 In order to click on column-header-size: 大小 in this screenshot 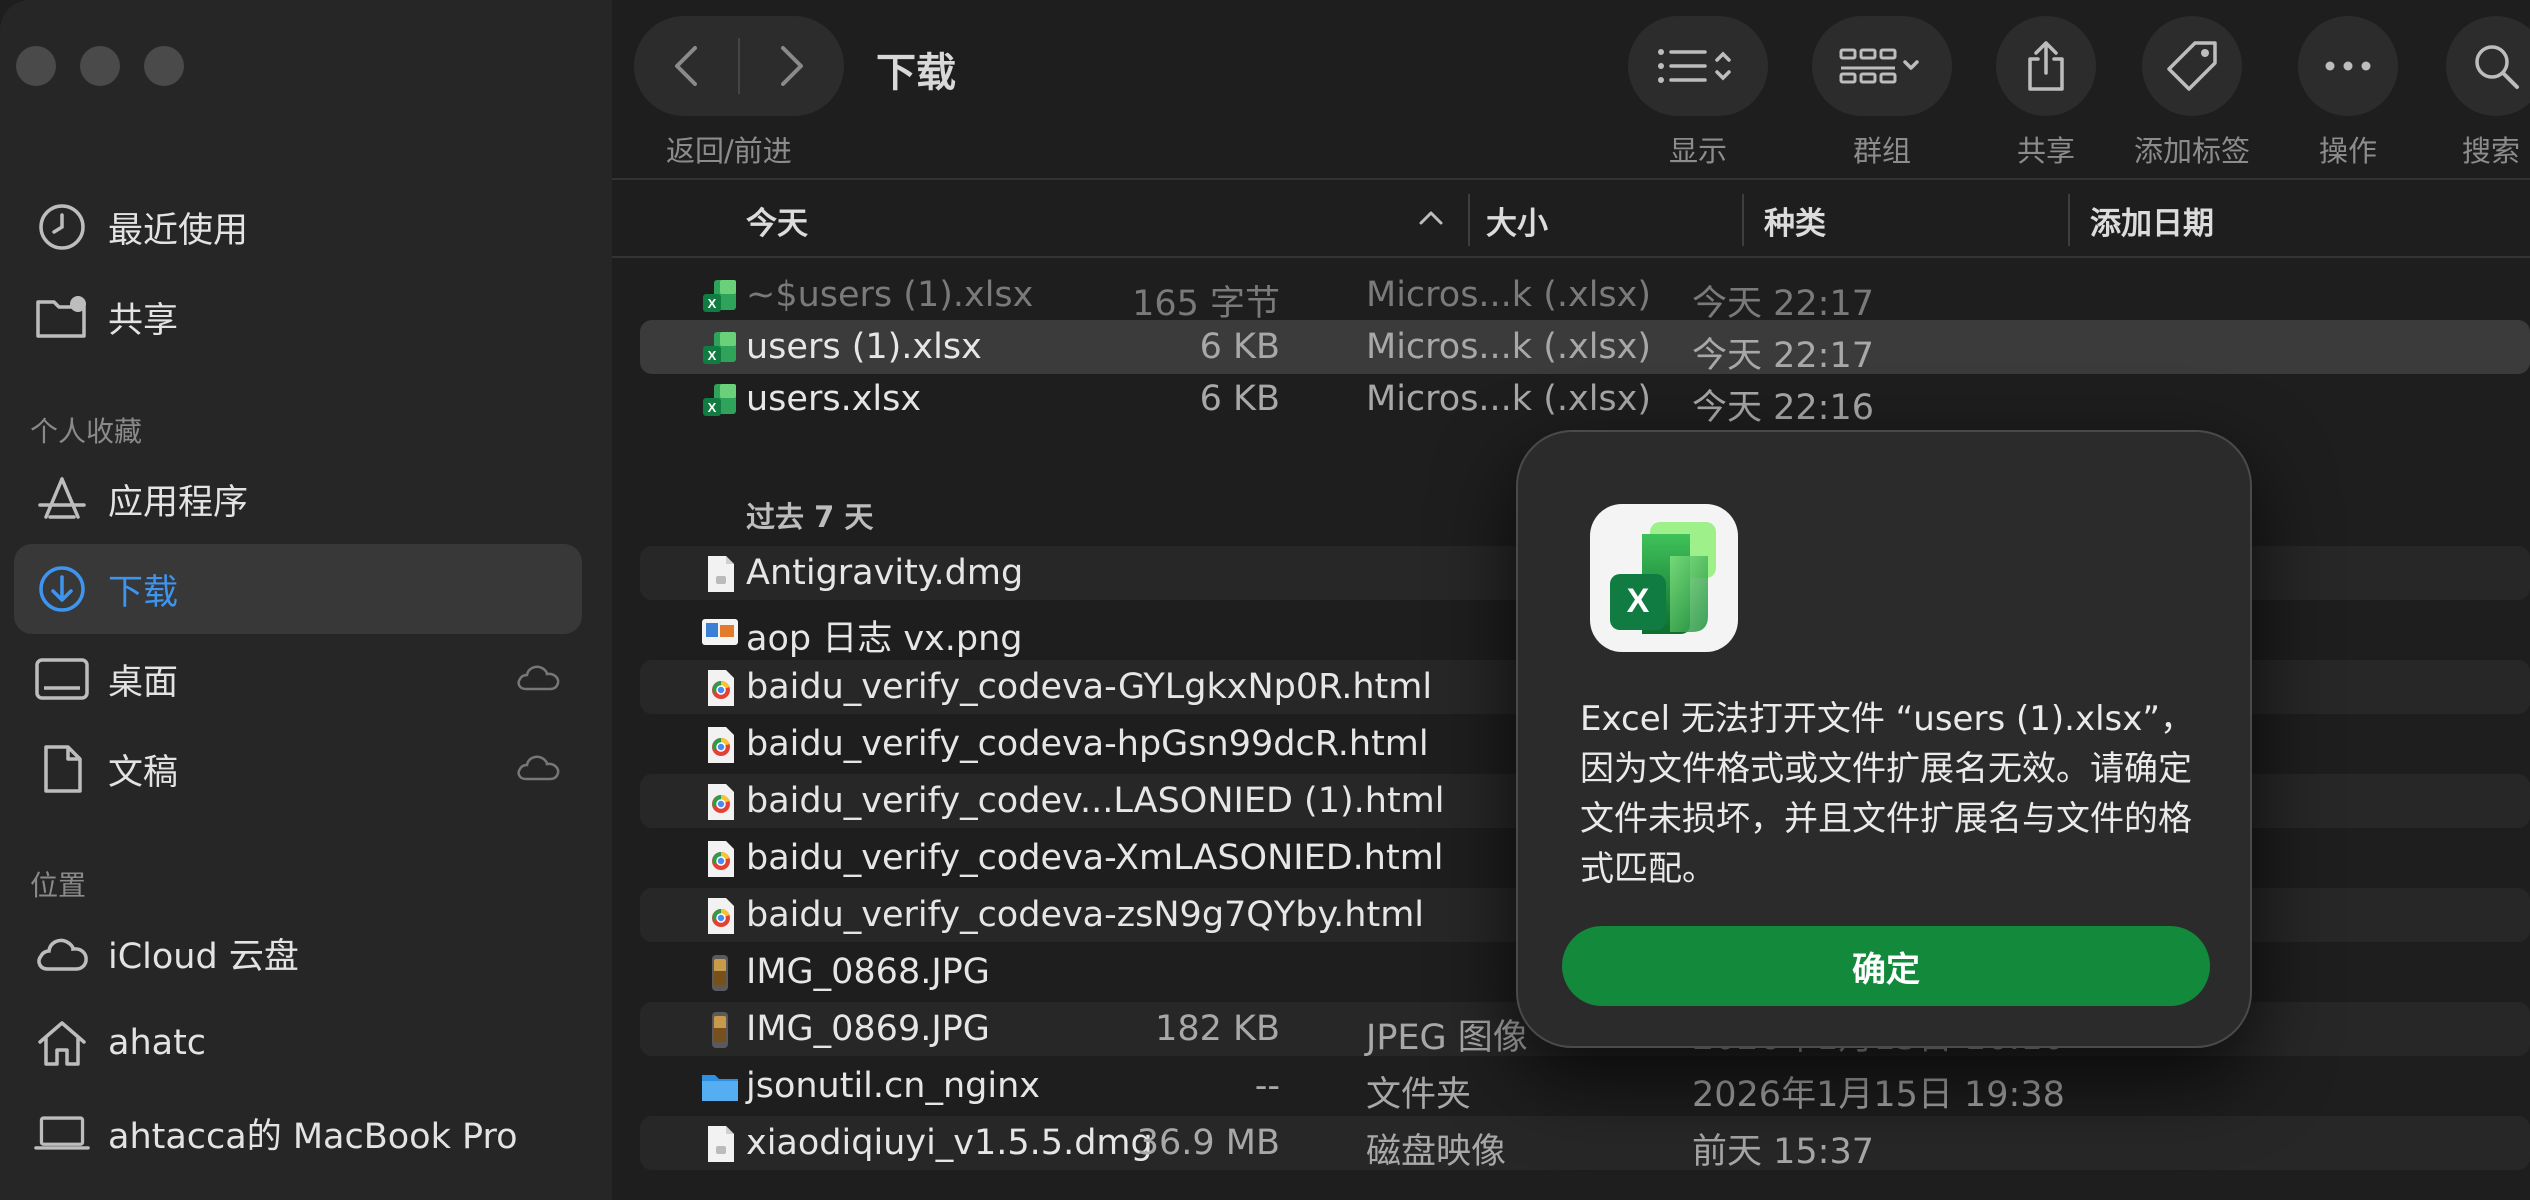, I will do `click(1517, 220)`.